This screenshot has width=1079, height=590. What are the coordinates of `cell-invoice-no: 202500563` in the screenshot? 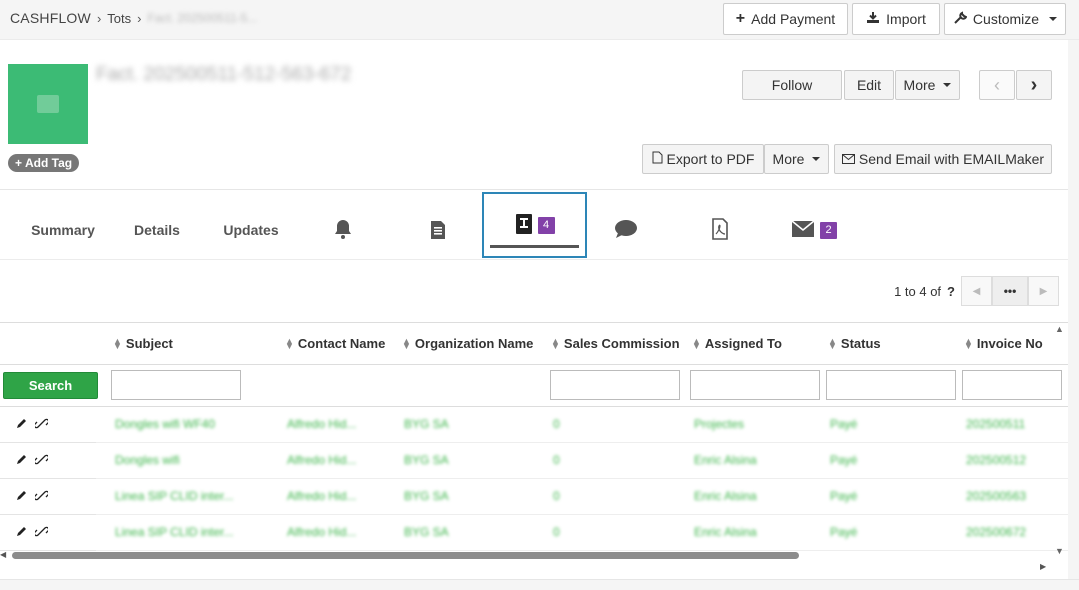 It's located at (996, 496).